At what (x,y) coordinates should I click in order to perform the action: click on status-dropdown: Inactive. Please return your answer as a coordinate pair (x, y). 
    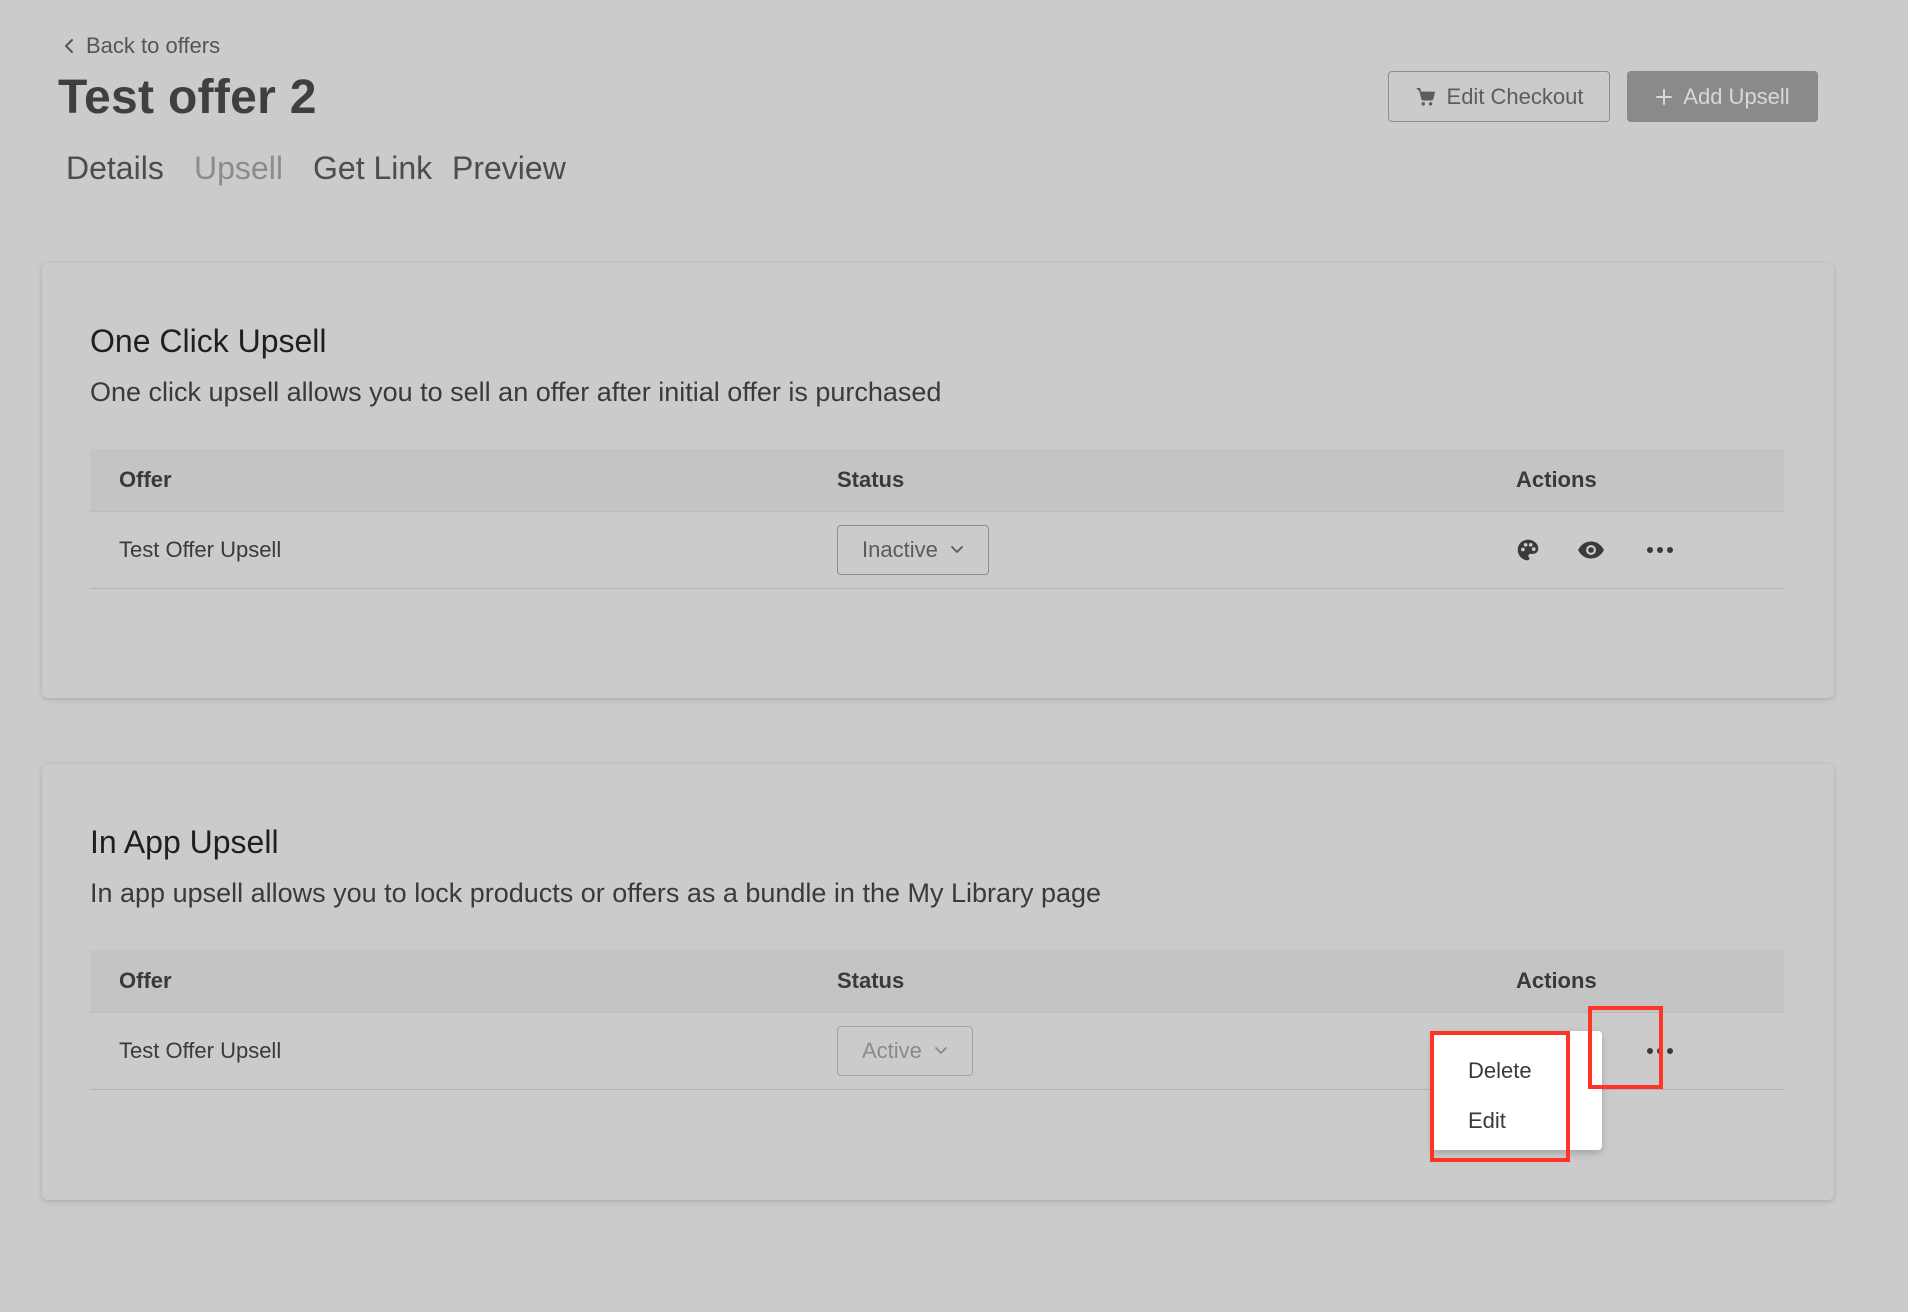
    Looking at the image, I should click on (913, 550).